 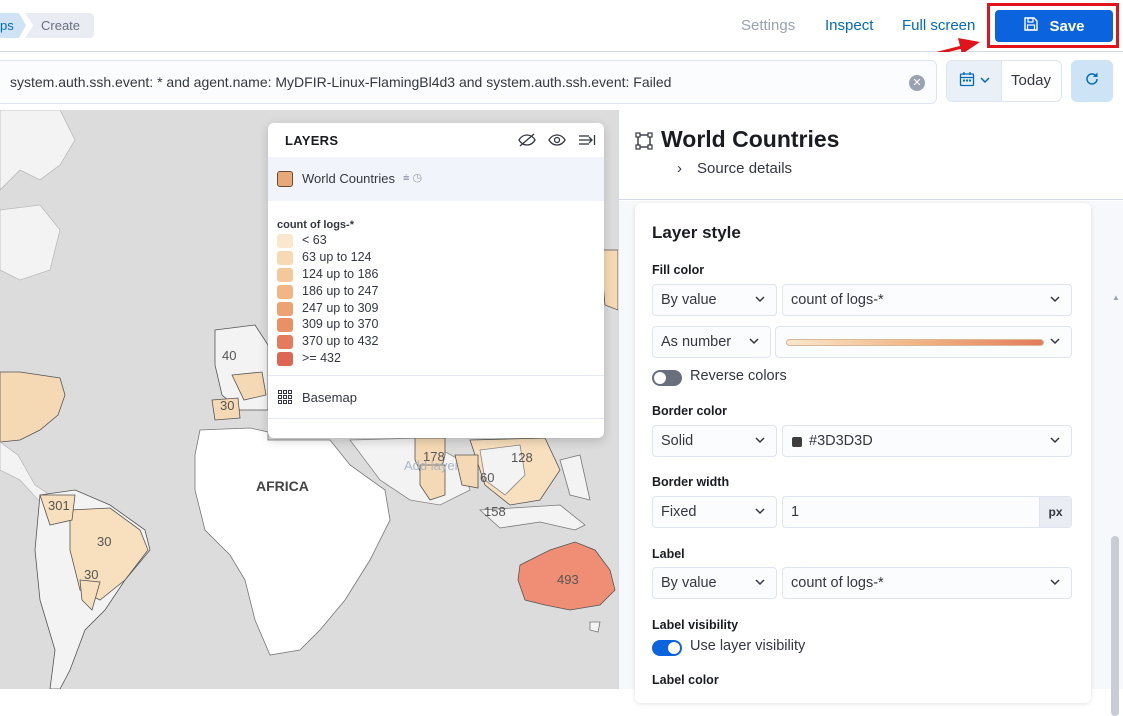 I want to click on label-field-select: count of logs-*, so click(x=927, y=583).